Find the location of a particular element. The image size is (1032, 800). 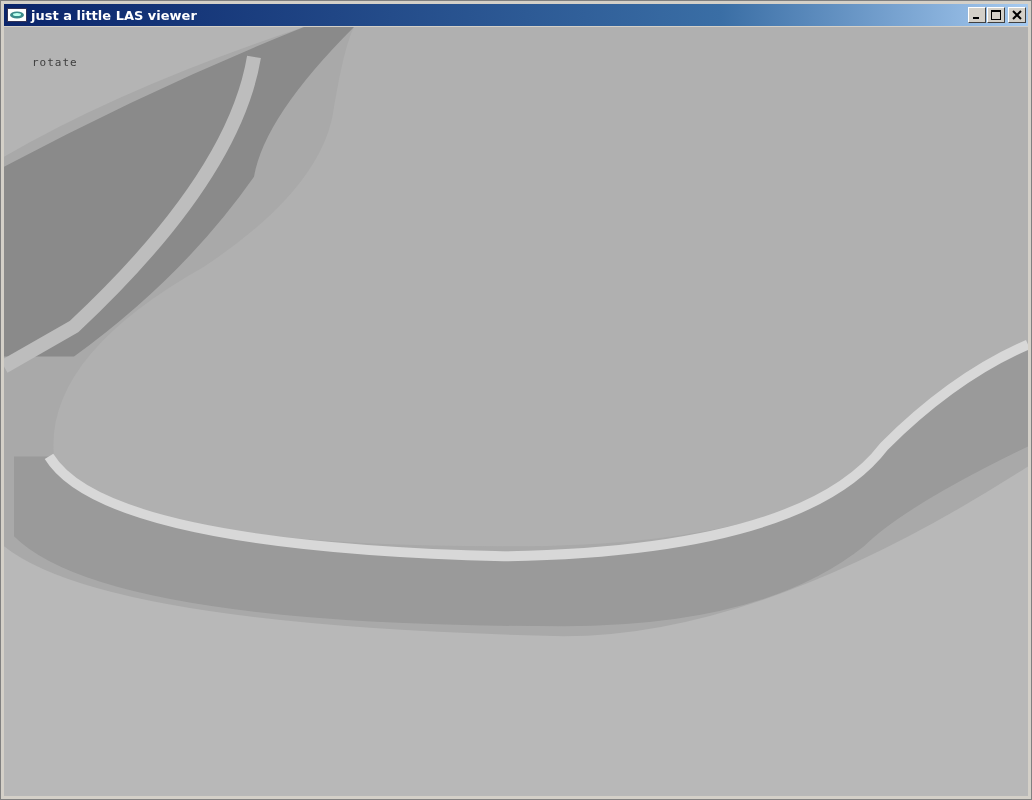

close-button is located at coordinates (1017, 15).